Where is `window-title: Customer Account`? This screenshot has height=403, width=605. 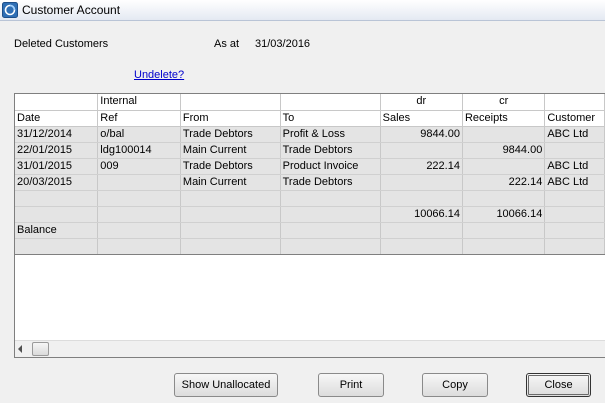
window-title: Customer Account is located at coordinates (71, 10).